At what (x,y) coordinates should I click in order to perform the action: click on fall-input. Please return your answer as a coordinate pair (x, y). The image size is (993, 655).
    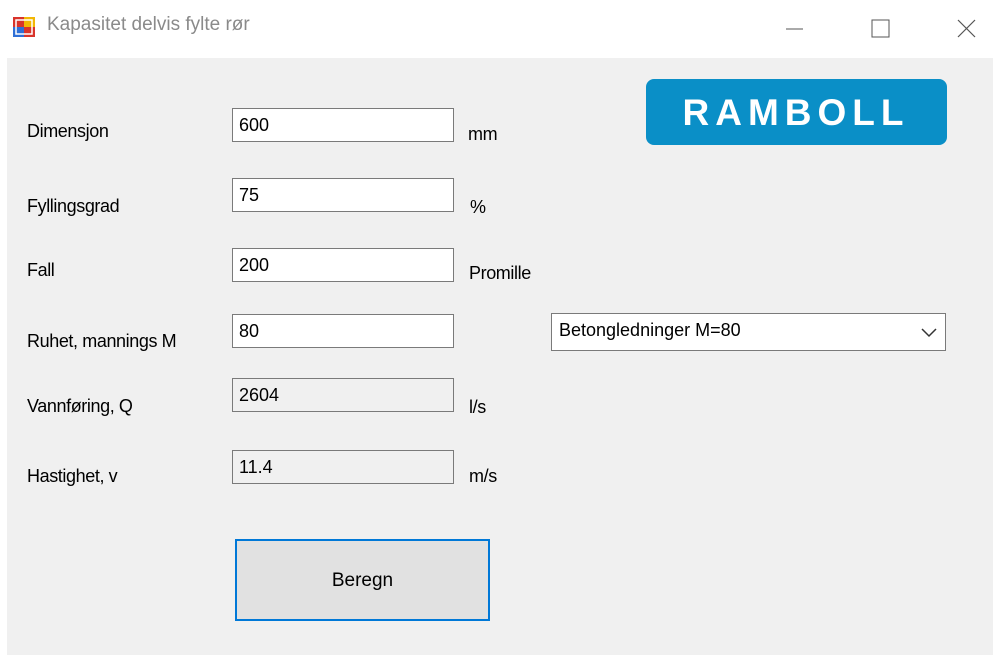
    Looking at the image, I should click on (343, 265).